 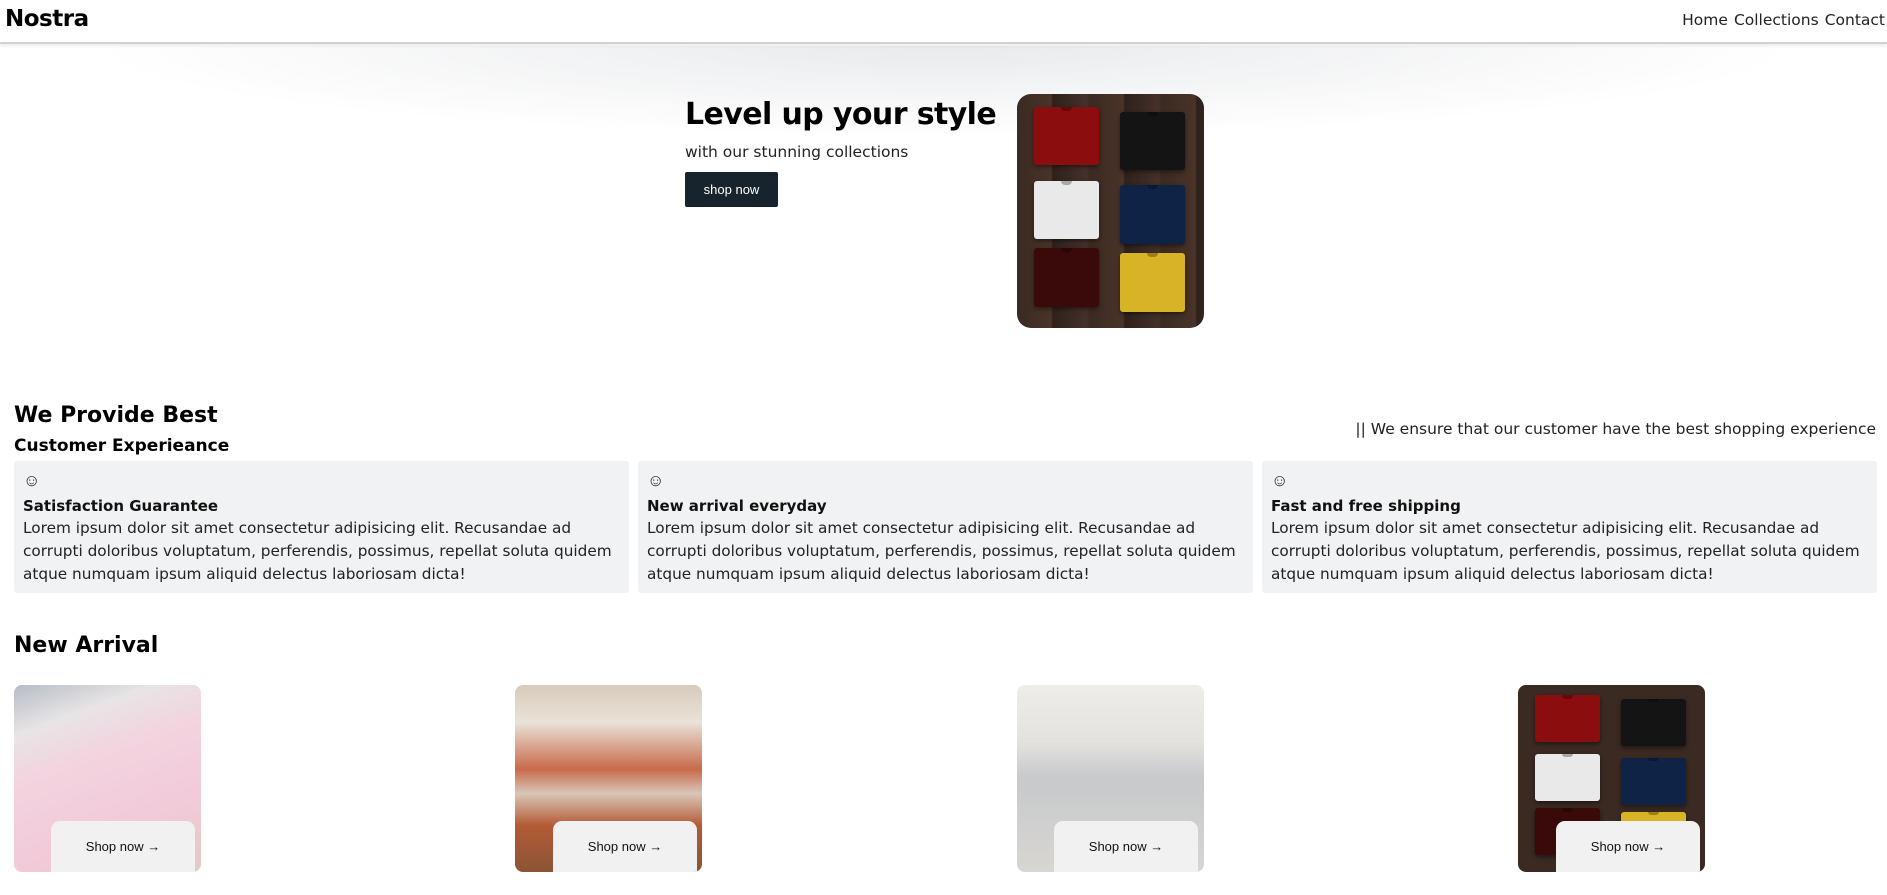 What do you see at coordinates (122, 446) in the screenshot?
I see `features-subtitle: Customer Experieance` at bounding box center [122, 446].